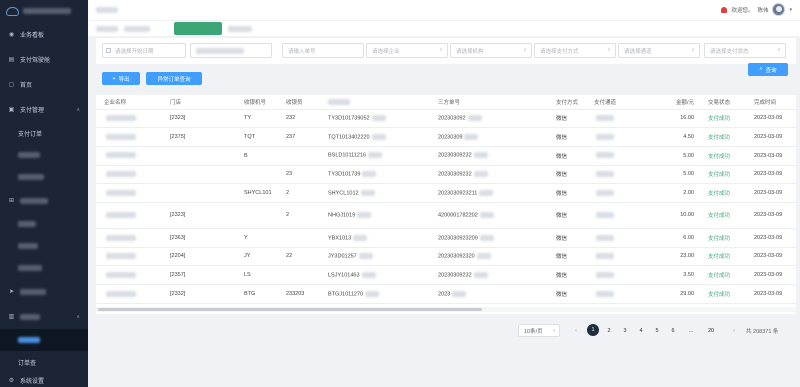 The width and height of the screenshot is (800, 387). What do you see at coordinates (771, 257) in the screenshot?
I see `table-cell: 2023-03-09` at bounding box center [771, 257].